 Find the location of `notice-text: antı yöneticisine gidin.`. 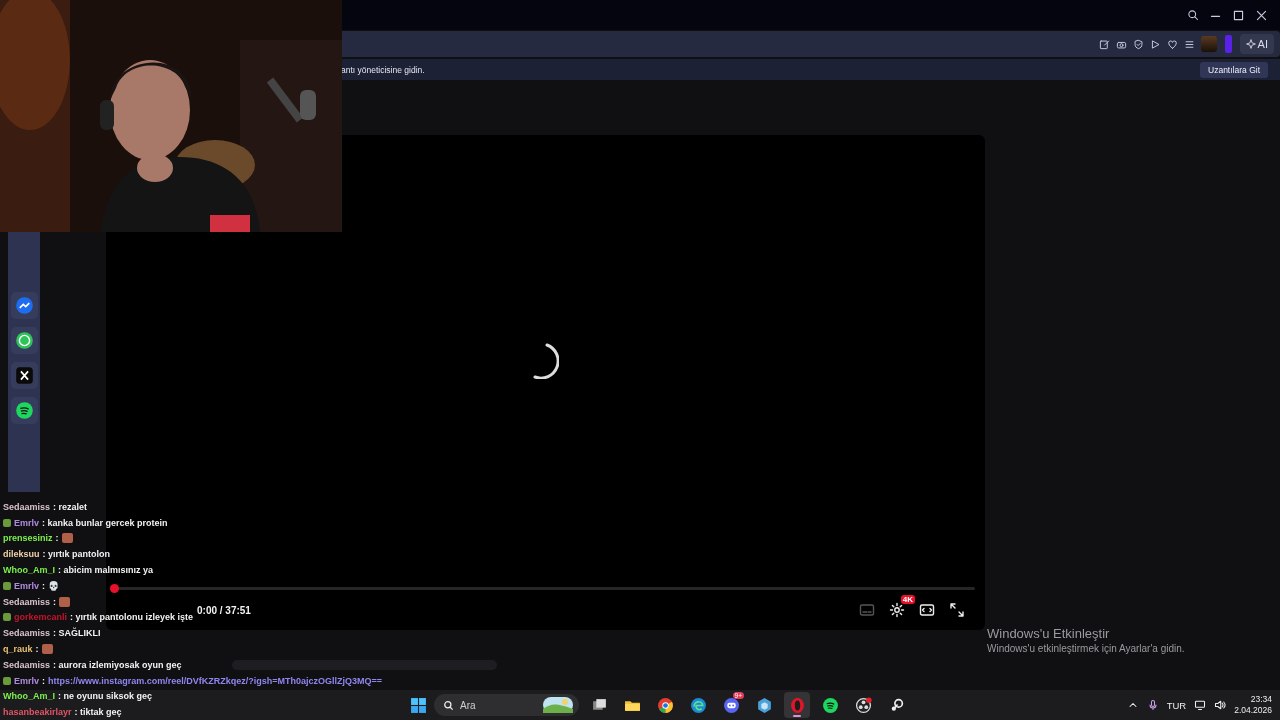

notice-text: antı yöneticisine gidin. is located at coordinates (383, 69).